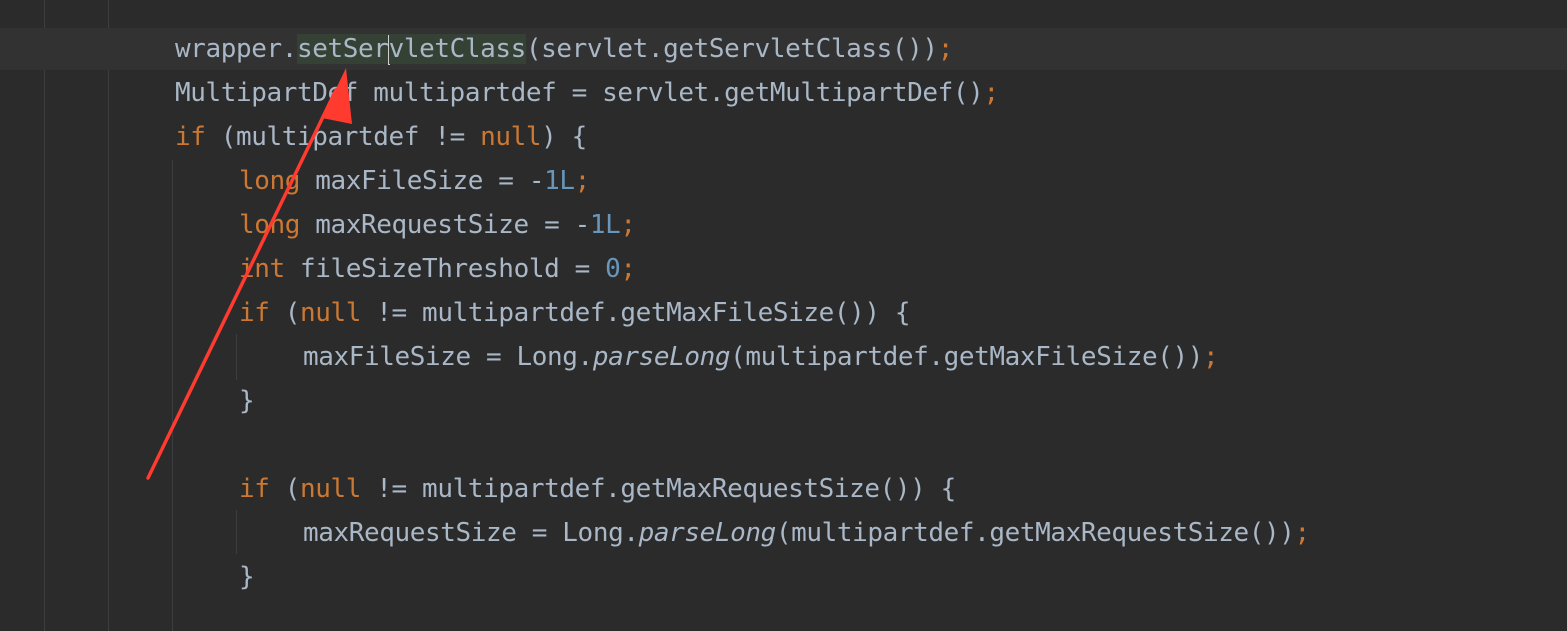  What do you see at coordinates (337, 96) in the screenshot?
I see `arrow-head` at bounding box center [337, 96].